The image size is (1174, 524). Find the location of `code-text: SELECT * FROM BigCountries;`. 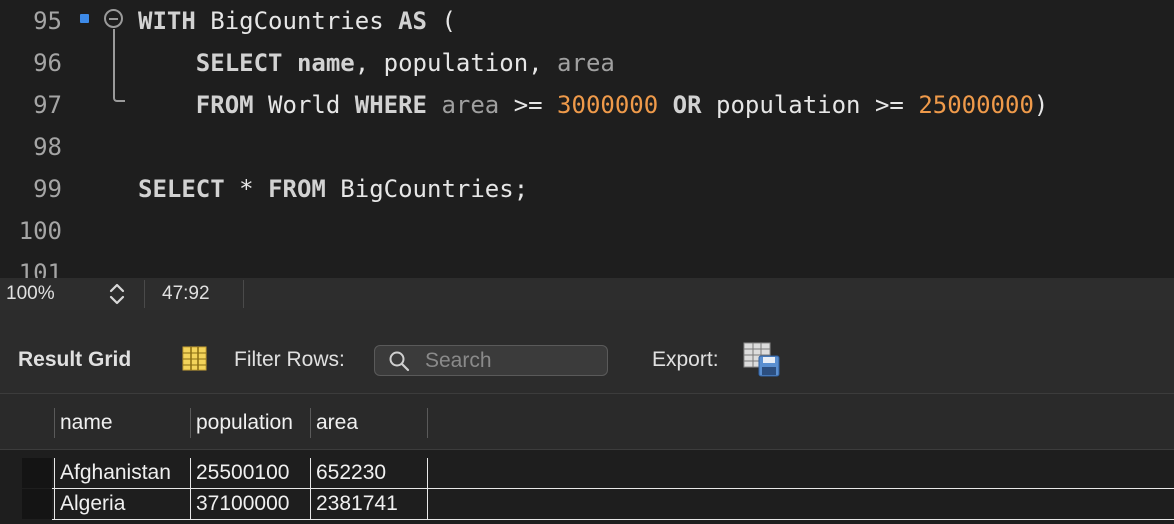

code-text: SELECT * FROM BigCountries; is located at coordinates (333, 189).